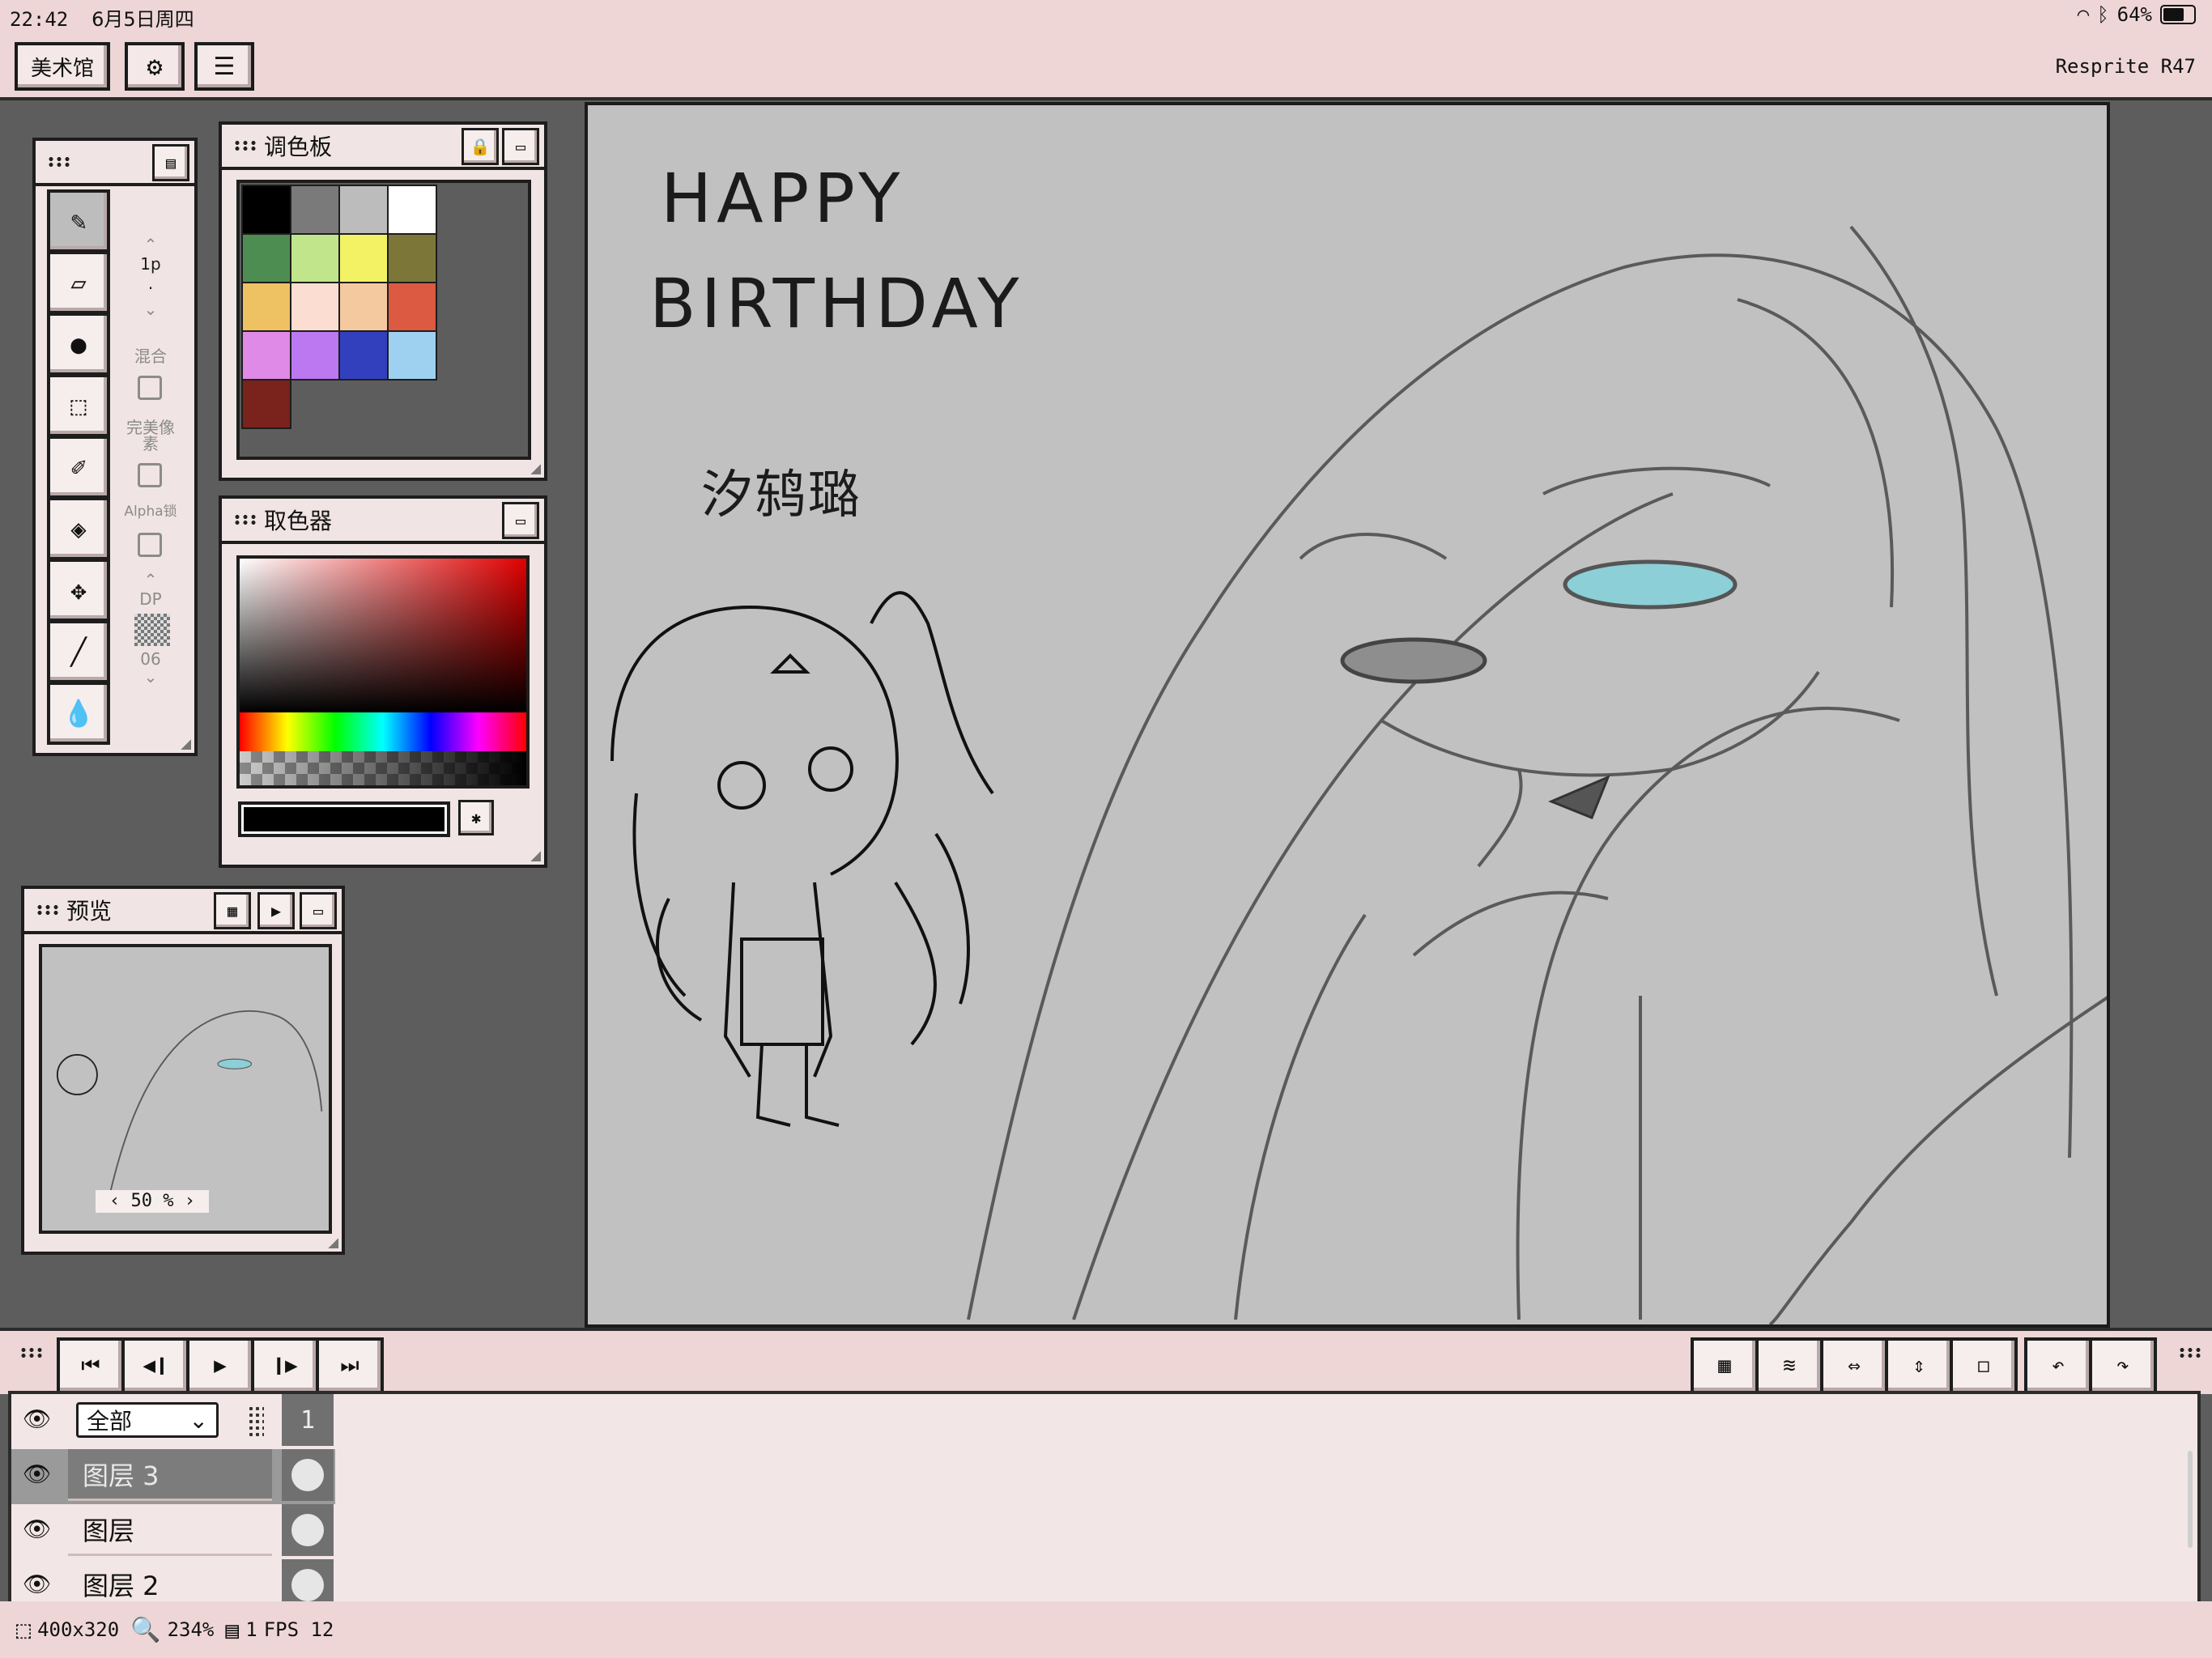  Describe the element at coordinates (151, 677) in the screenshot. I see `dp-down-icon: ⌄` at that location.